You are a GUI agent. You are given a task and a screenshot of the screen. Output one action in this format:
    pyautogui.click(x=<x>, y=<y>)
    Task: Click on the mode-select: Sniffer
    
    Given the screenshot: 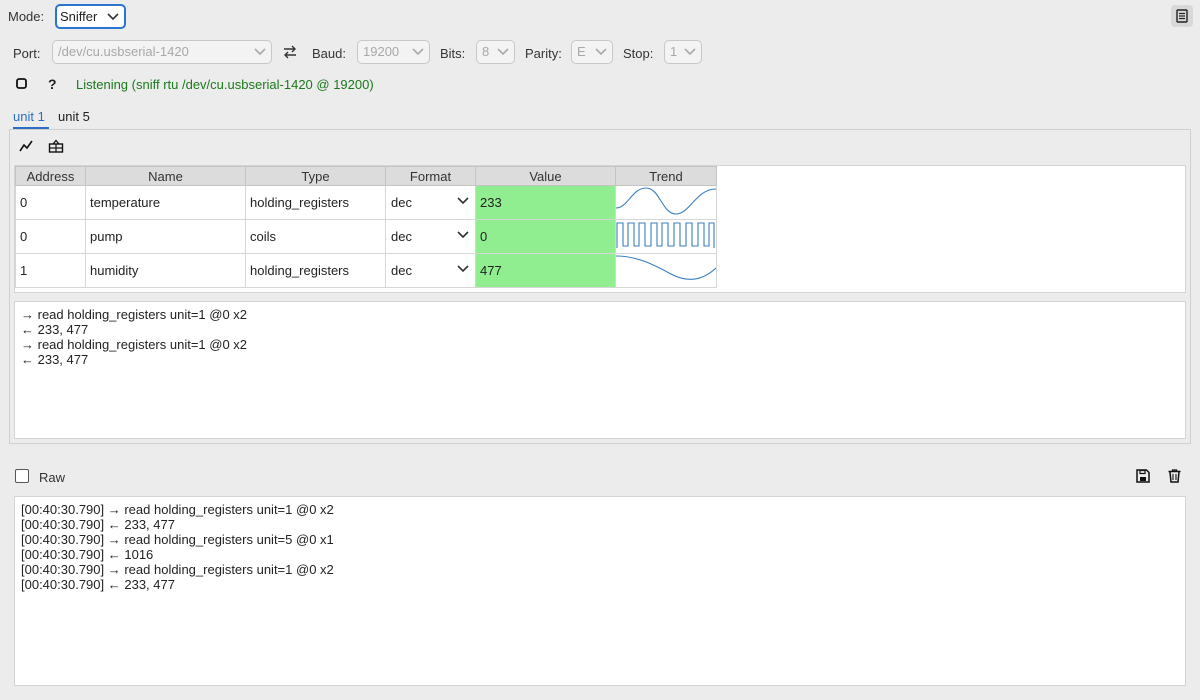 What is the action you would take?
    pyautogui.click(x=90, y=16)
    